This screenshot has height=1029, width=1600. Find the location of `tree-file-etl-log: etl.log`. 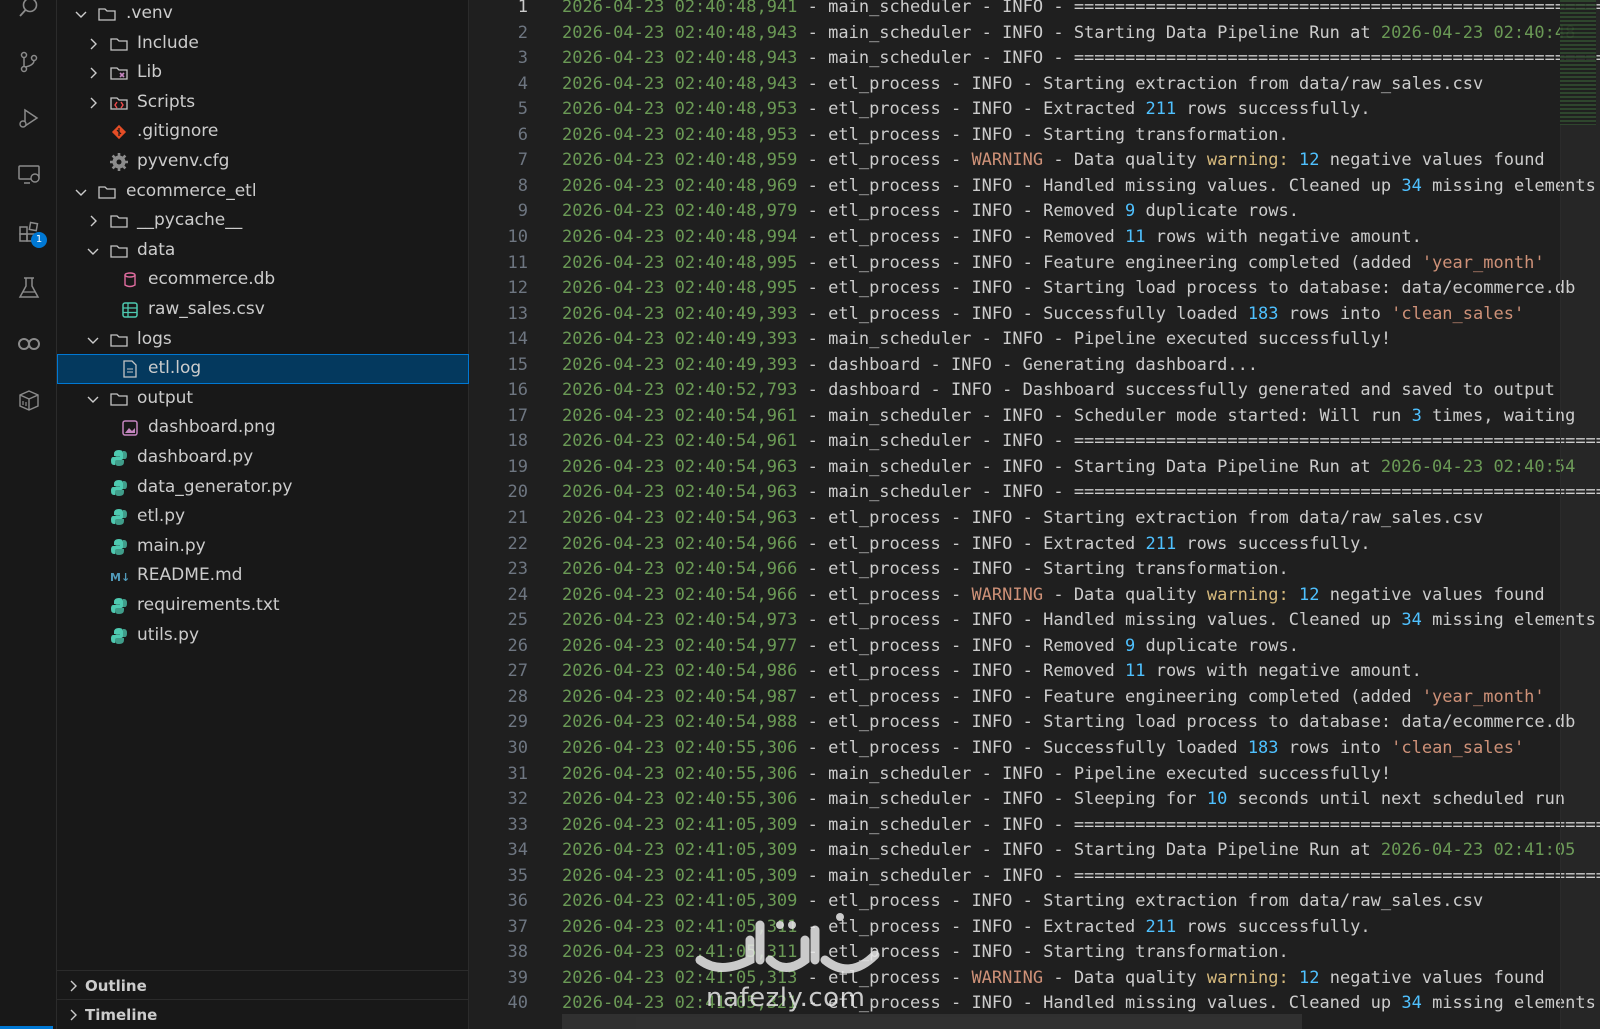

tree-file-etl-log: etl.log is located at coordinates (263, 369).